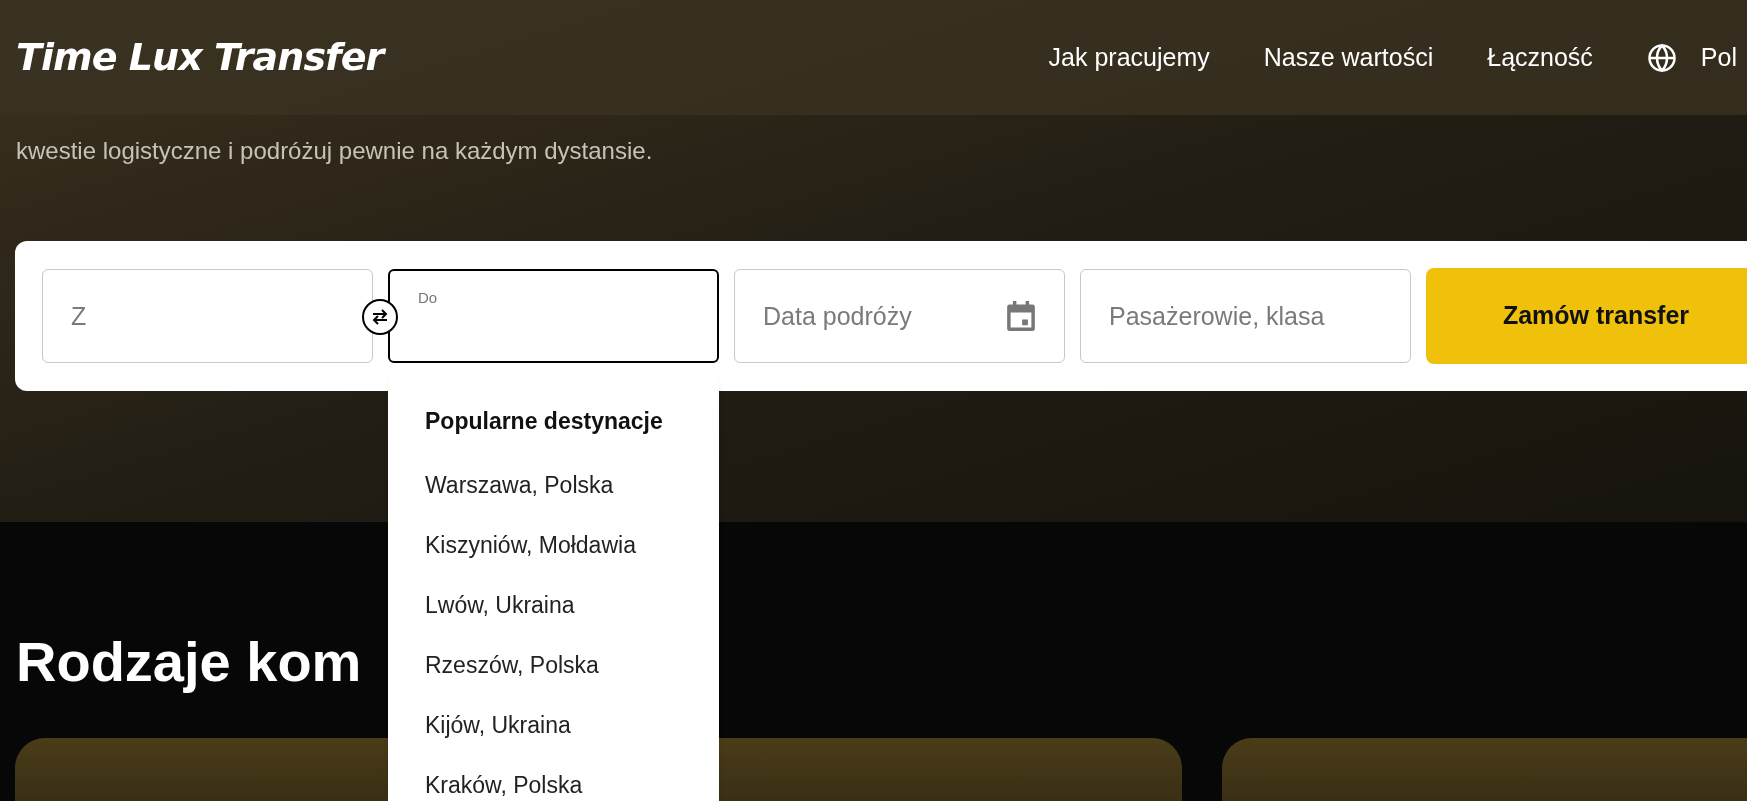 This screenshot has width=1747, height=801. I want to click on swap-arrows-icon, so click(380, 317).